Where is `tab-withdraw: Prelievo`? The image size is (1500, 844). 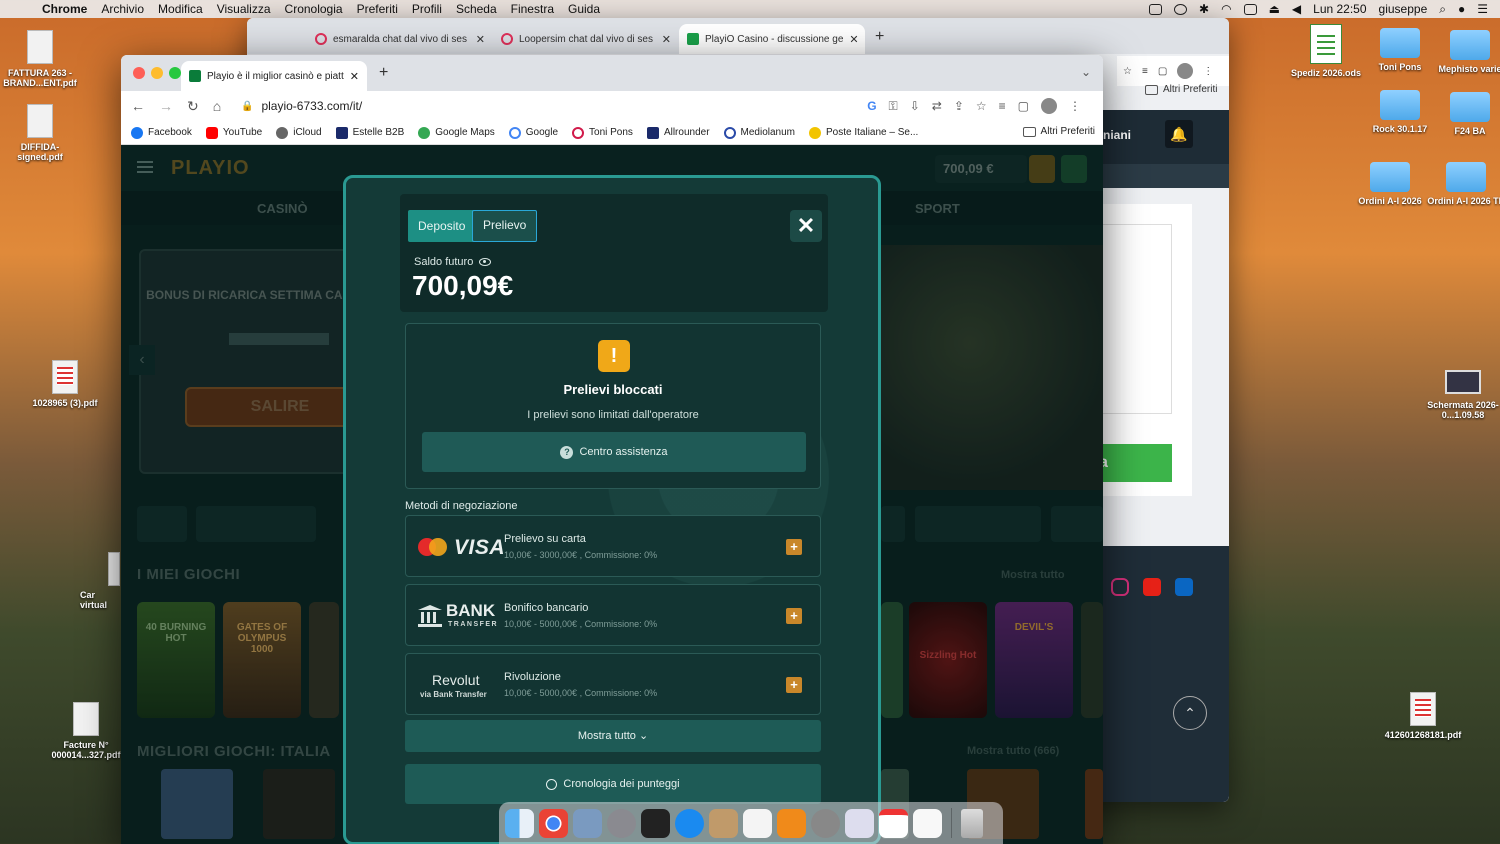
tab-withdraw: Prelievo is located at coordinates (505, 226).